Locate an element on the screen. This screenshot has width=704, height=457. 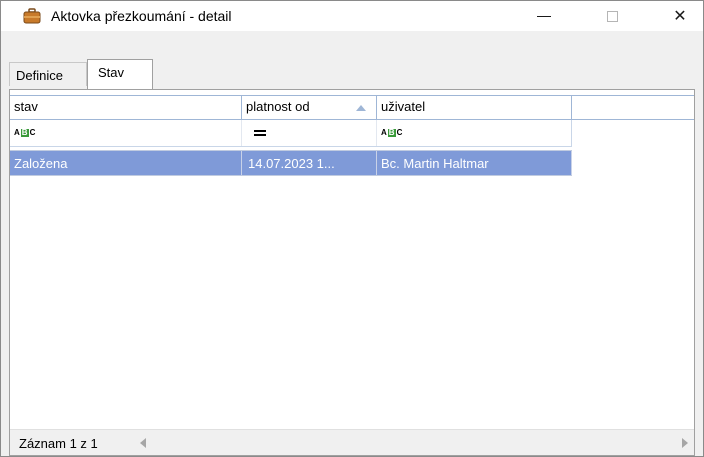
minimize-icon is located at coordinates (544, 16).